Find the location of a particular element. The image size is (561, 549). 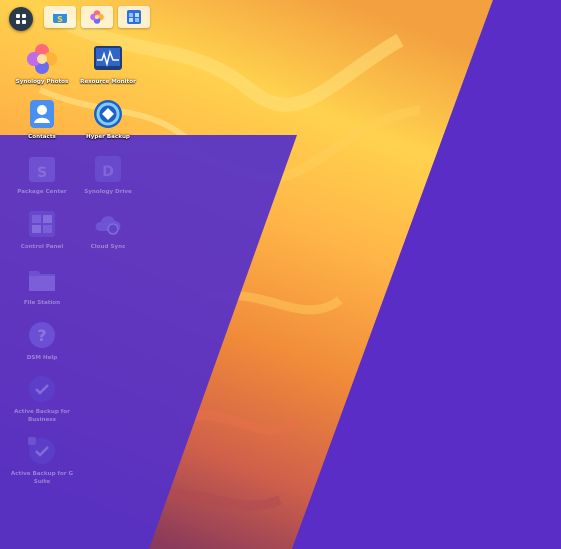

shortcut-label: Synology Photos is located at coordinates (42, 82).